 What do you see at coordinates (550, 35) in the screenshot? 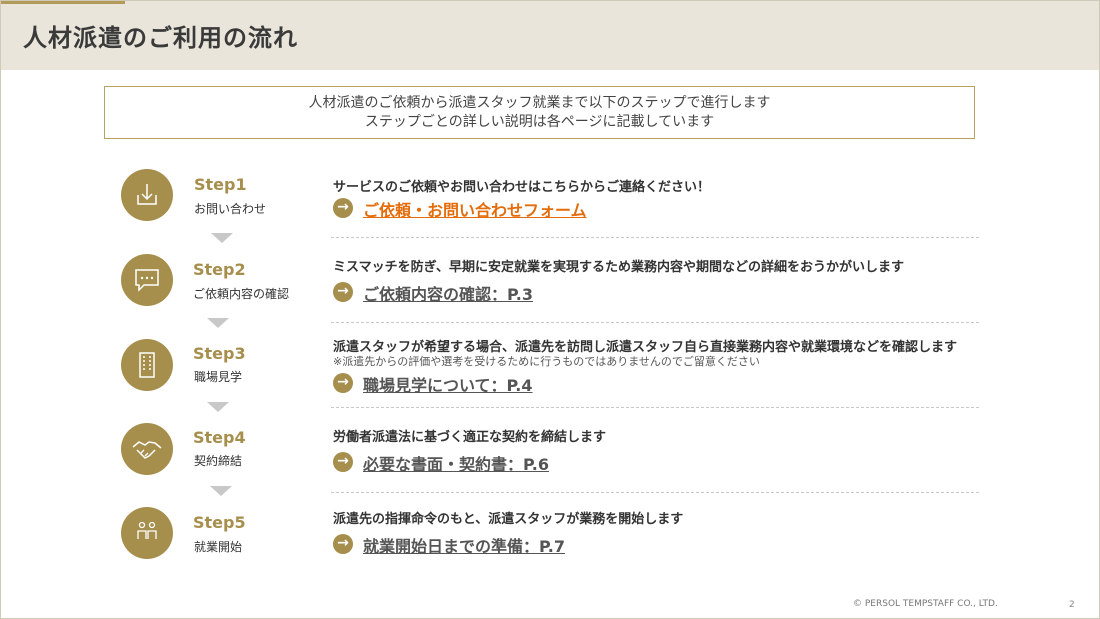
I see `slide-header: 人材派遣のご利用の流れ` at bounding box center [550, 35].